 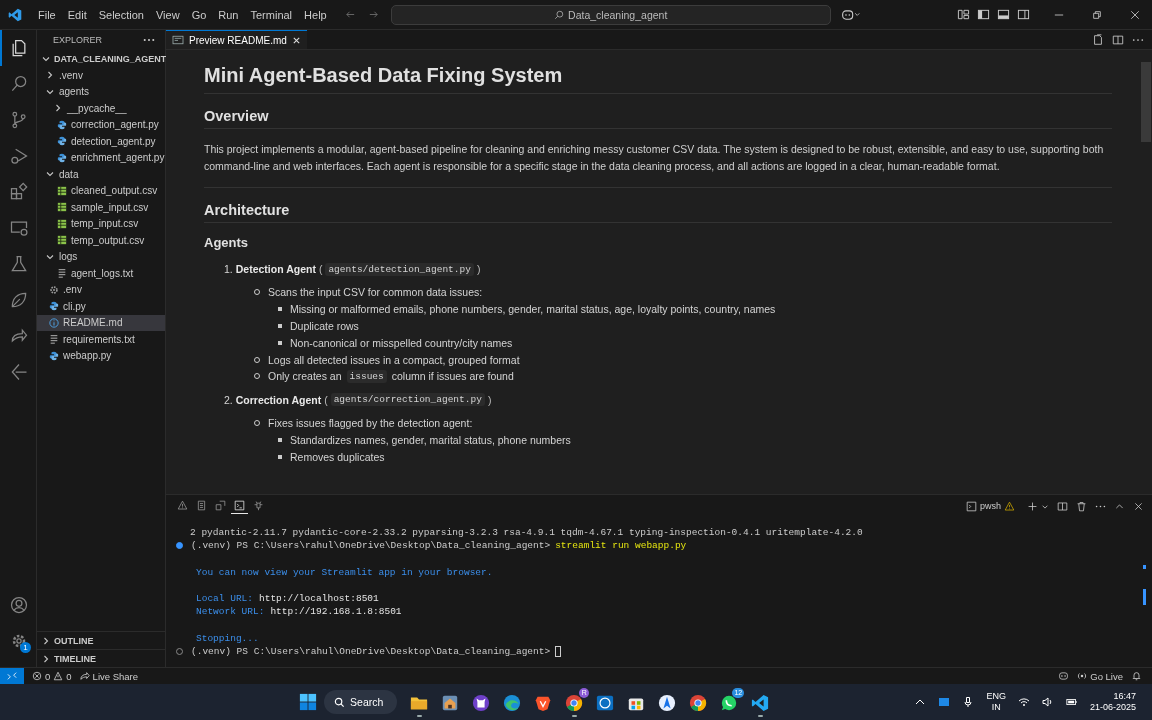 What do you see at coordinates (54, 339) in the screenshot?
I see `text-file-icon` at bounding box center [54, 339].